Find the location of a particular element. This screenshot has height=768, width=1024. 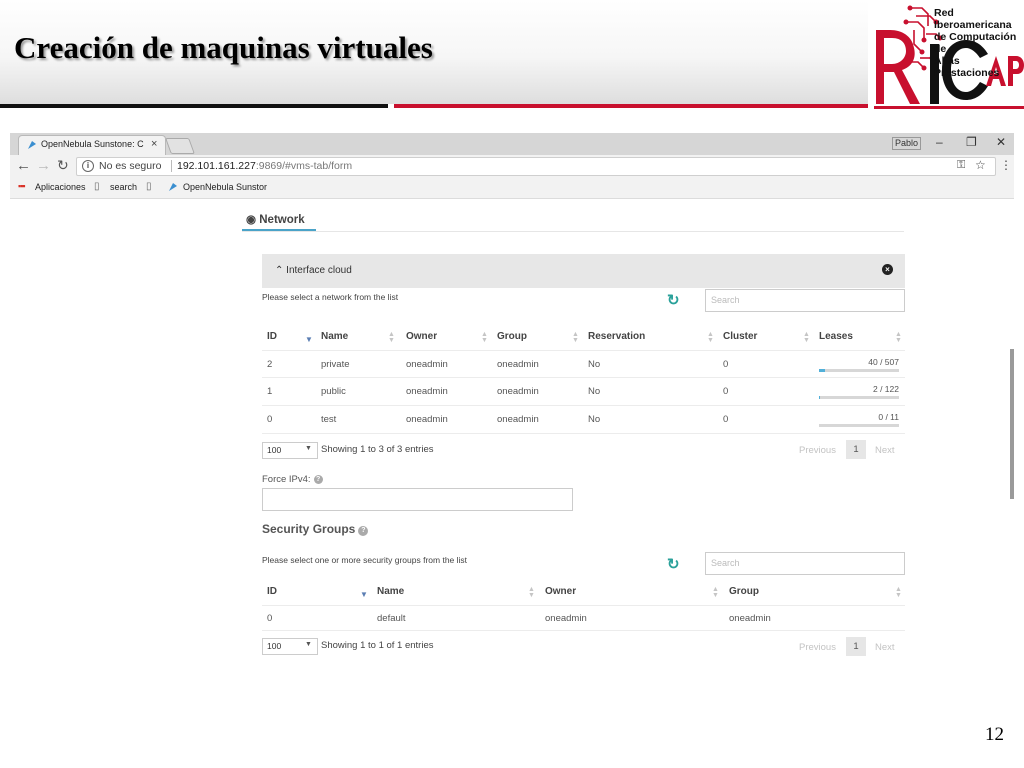

security-groups-current-page: 1 is located at coordinates (856, 646).